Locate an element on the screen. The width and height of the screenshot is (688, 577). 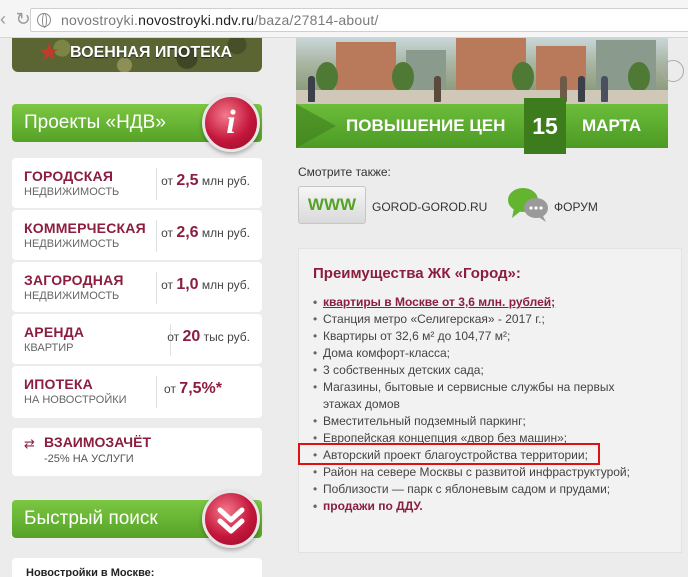
chevron-double-down-icon is located at coordinates (231, 519).